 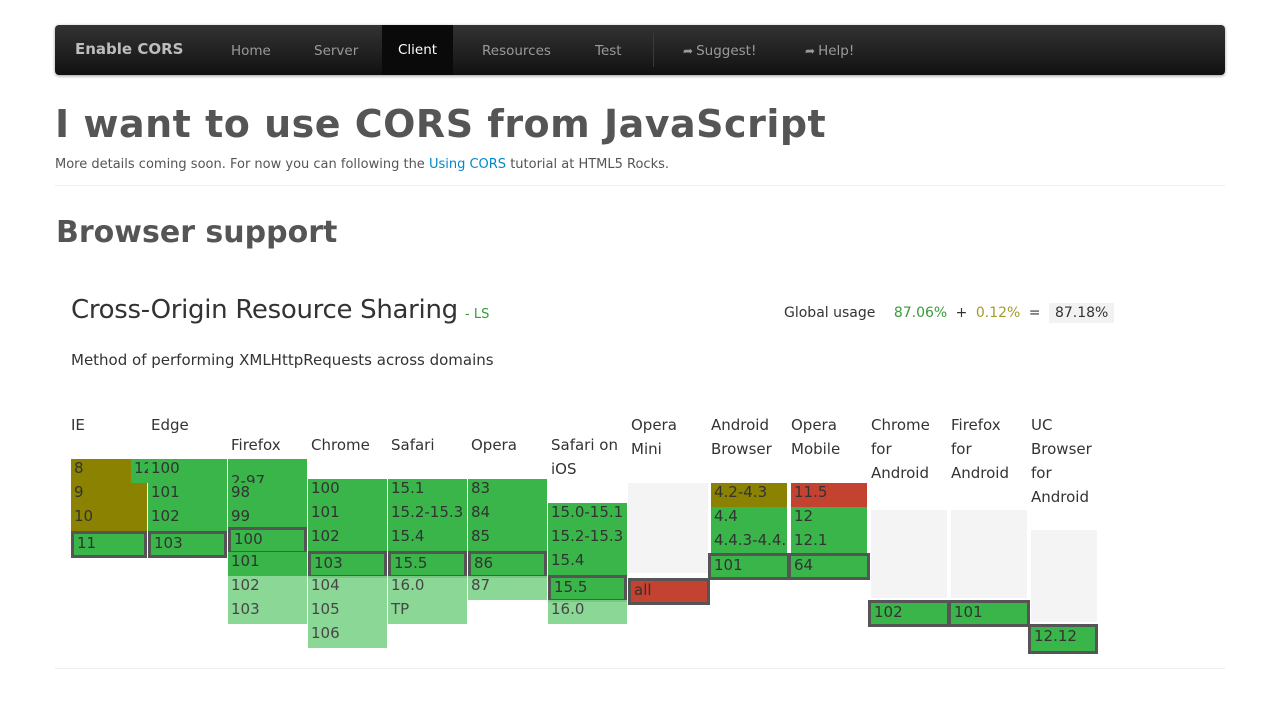 I want to click on browser-chrome: Chrome, so click(x=340, y=445).